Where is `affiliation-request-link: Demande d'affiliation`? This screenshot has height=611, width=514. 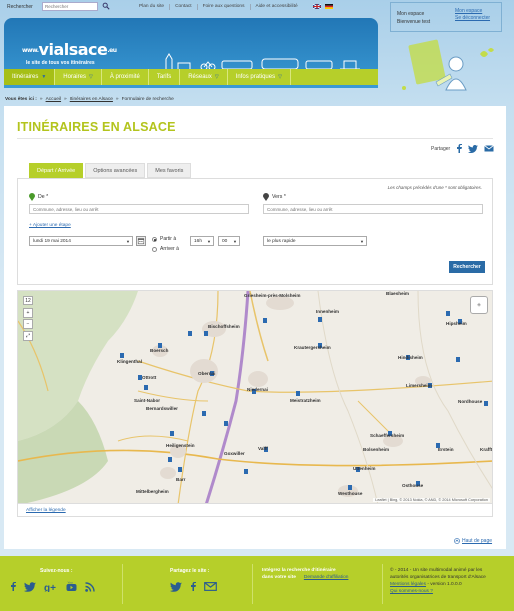
affiliation-request-link: Demande d'affiliation is located at coordinates (326, 577).